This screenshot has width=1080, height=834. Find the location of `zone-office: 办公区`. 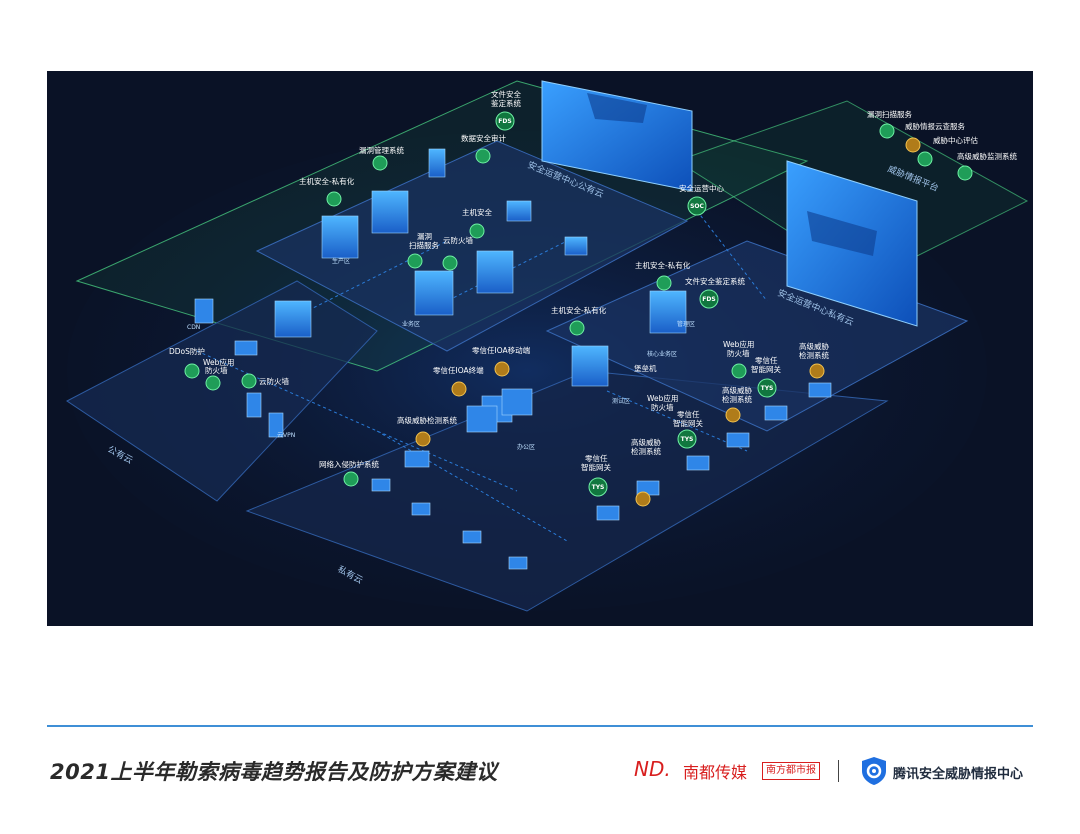

zone-office: 办公区 is located at coordinates (526, 447).